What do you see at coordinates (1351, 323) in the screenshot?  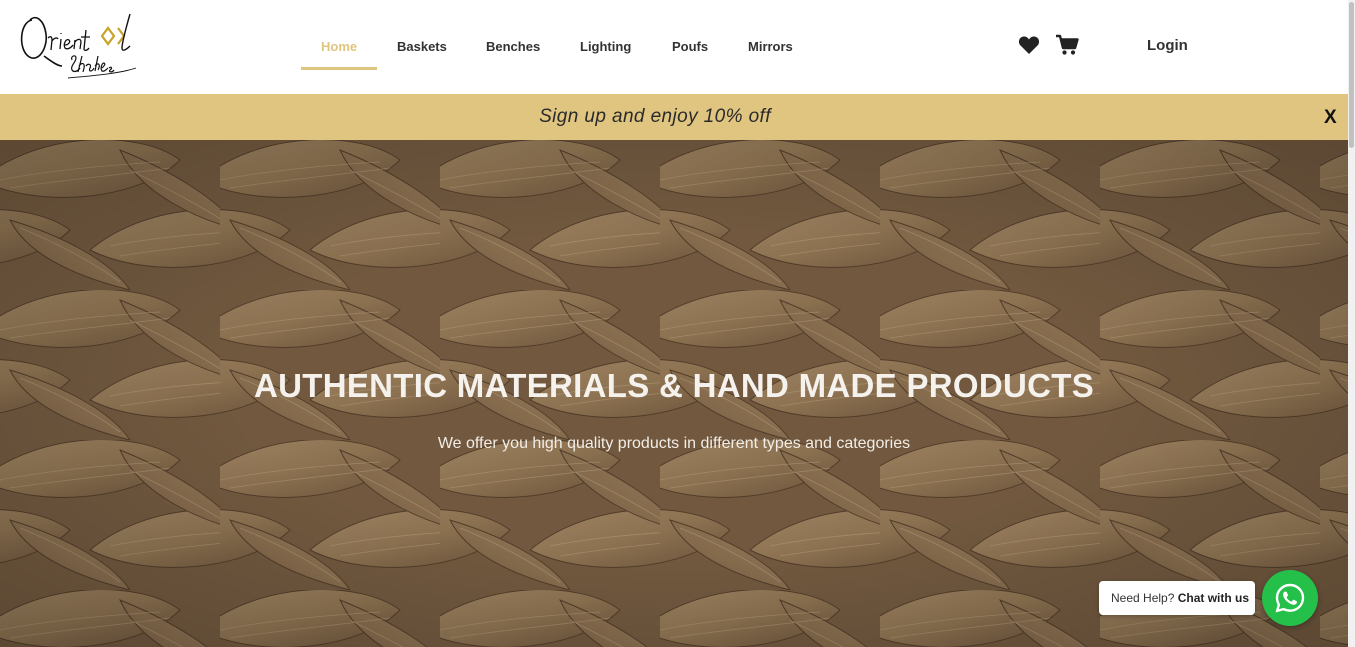 I see `page-scrollbar` at bounding box center [1351, 323].